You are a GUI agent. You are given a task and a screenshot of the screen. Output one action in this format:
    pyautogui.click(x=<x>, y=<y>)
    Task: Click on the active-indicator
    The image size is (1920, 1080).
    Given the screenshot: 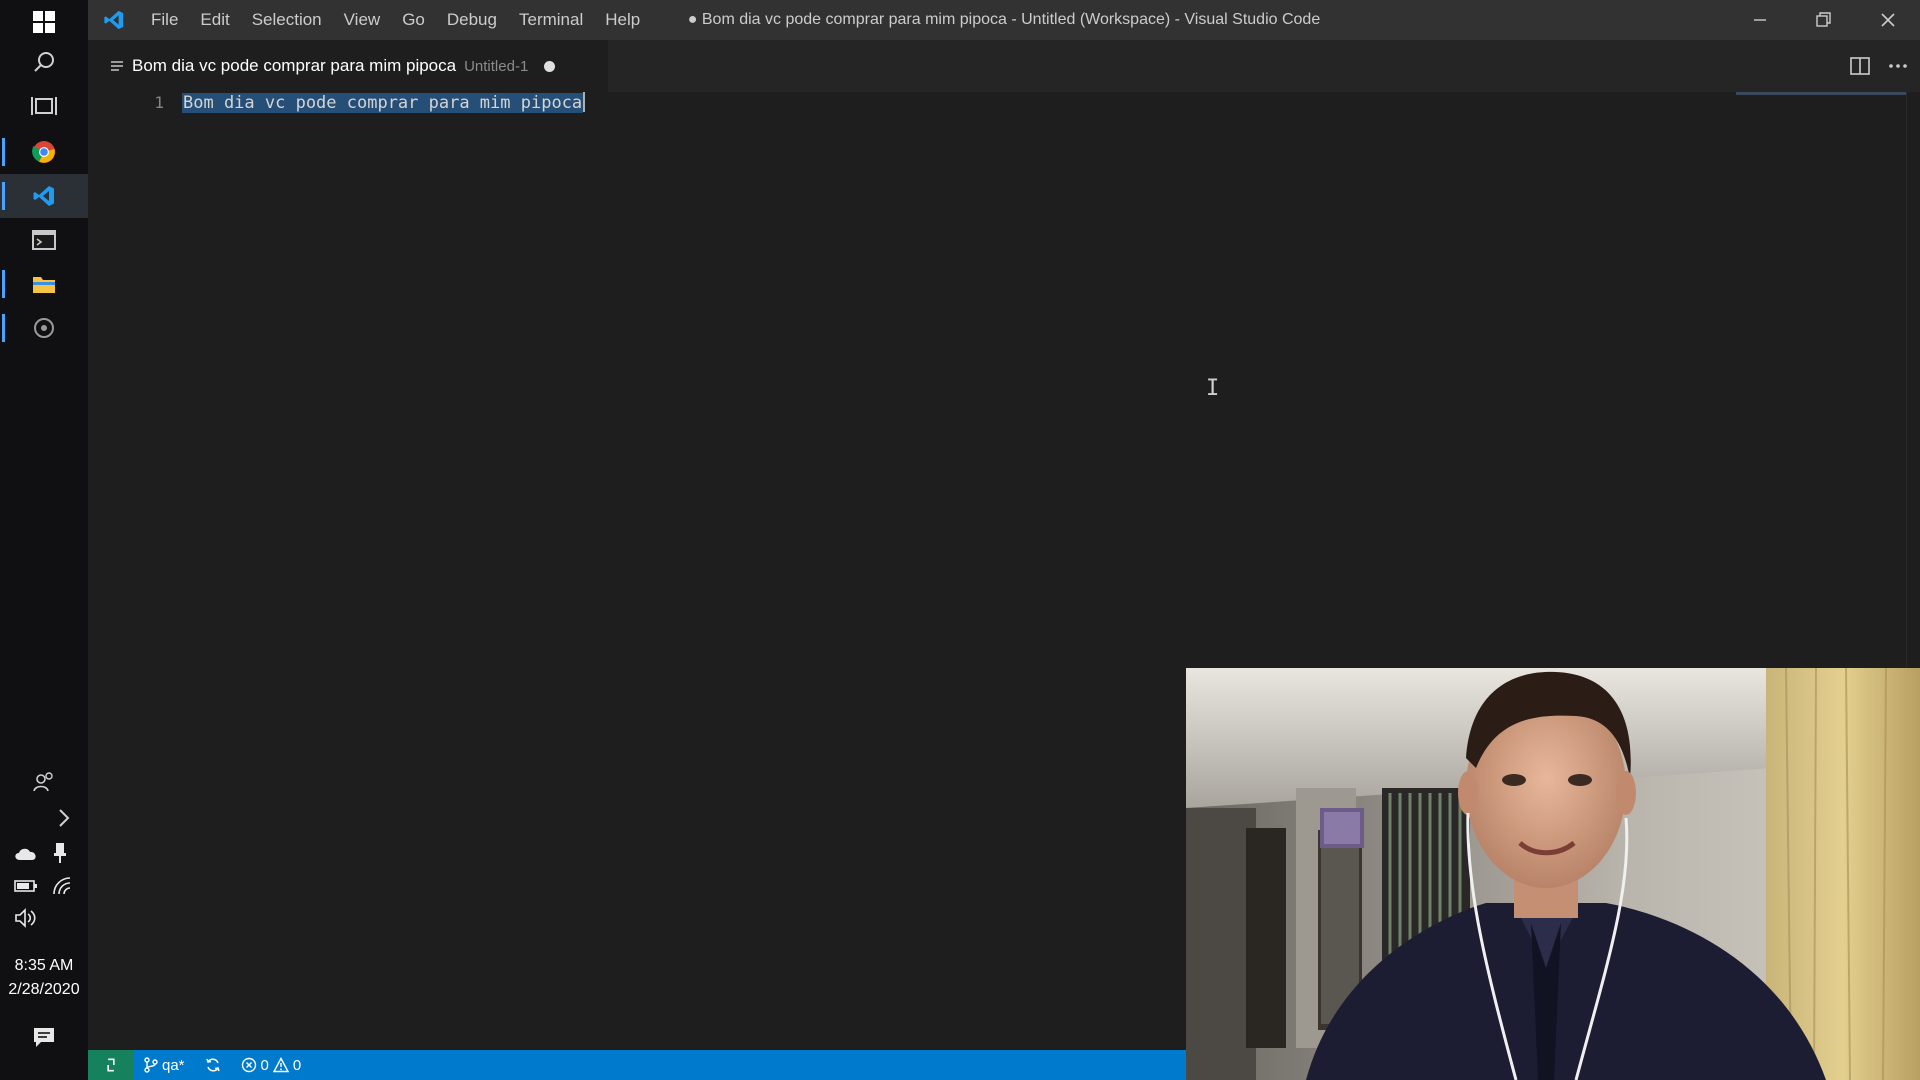 What is the action you would take?
    pyautogui.click(x=3, y=196)
    